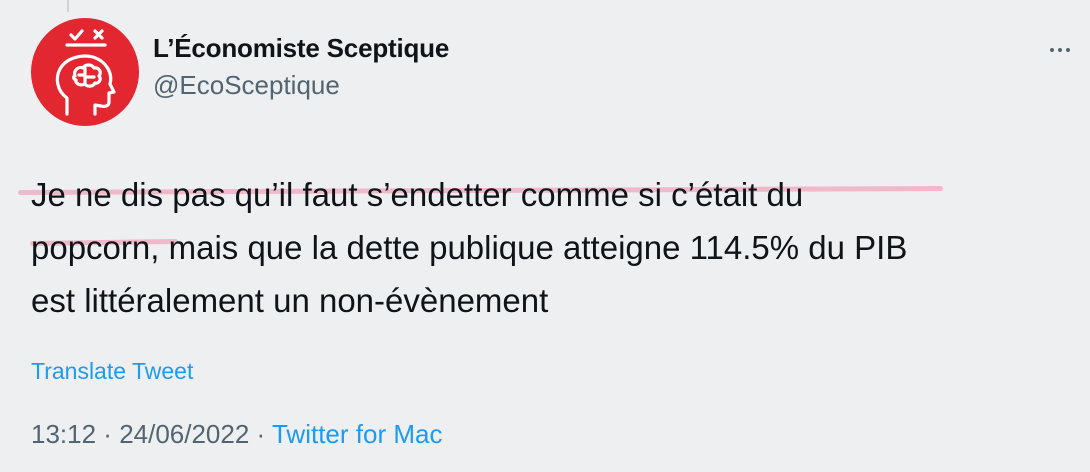  Describe the element at coordinates (68, 6) in the screenshot. I see `thread-connector-line` at that location.